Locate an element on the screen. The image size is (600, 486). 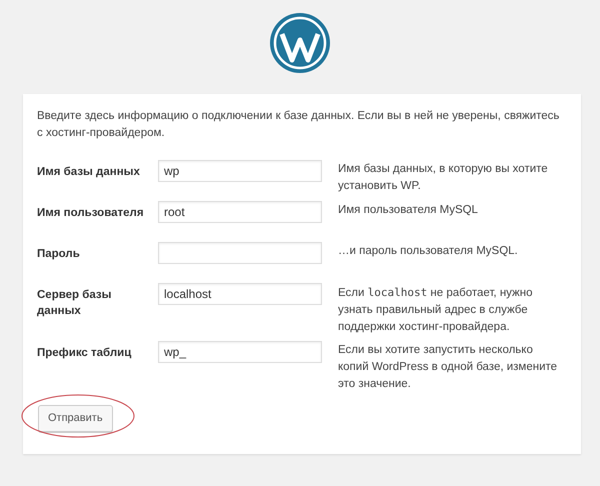
input-field is located at coordinates (240, 253).